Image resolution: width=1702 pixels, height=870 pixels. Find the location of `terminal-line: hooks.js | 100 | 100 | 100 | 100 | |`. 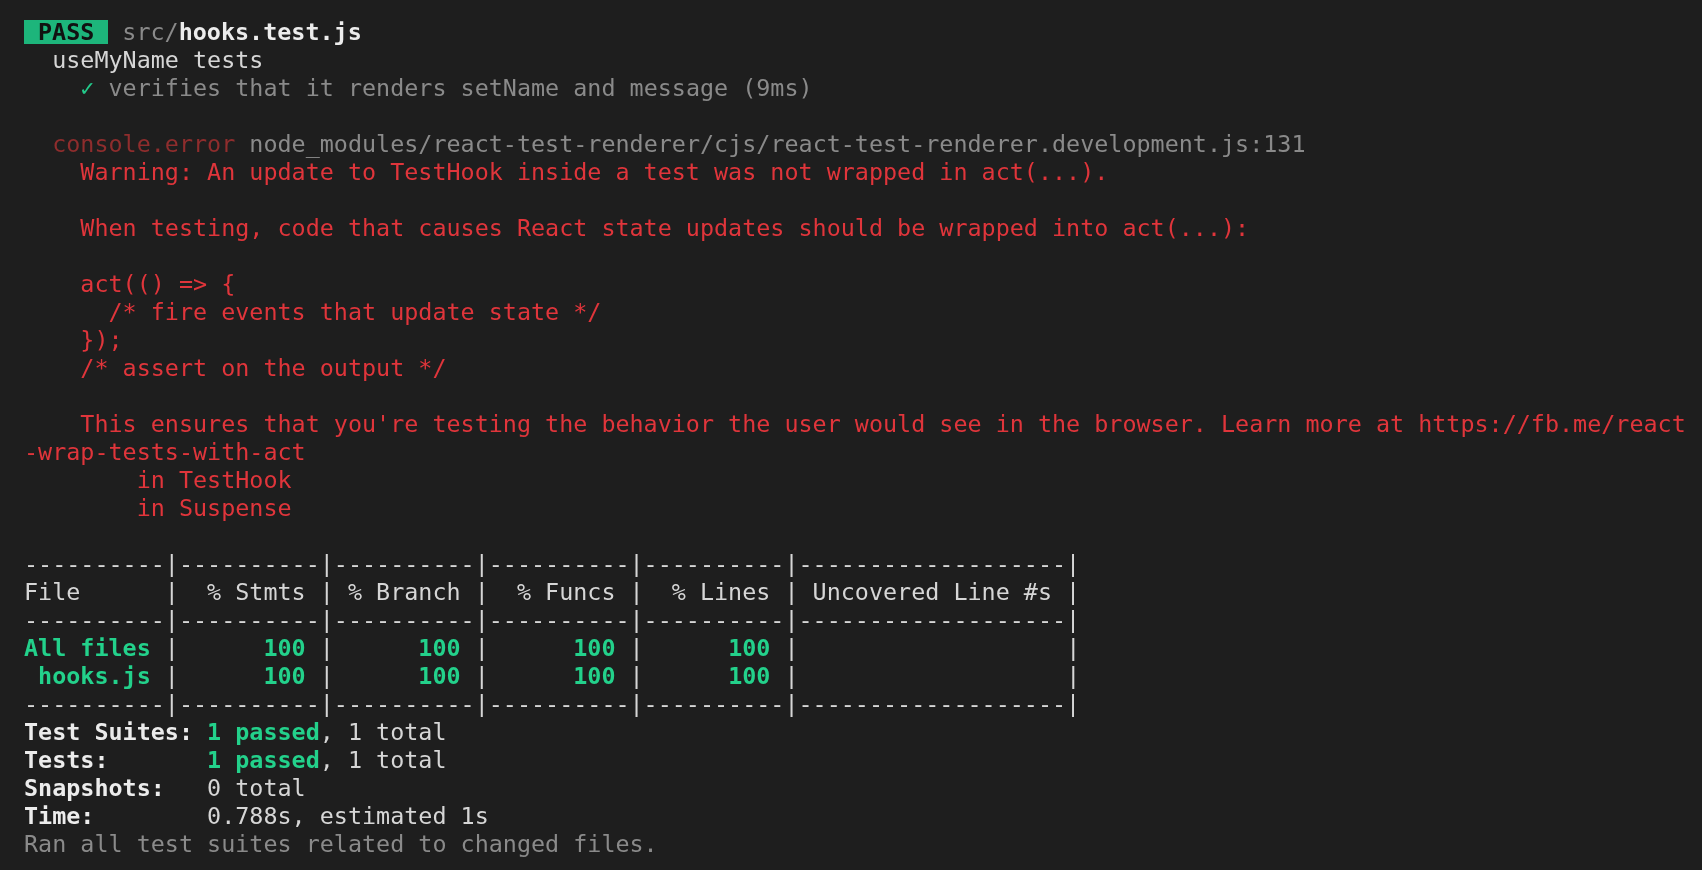

terminal-line: hooks.js | 100 | 100 | 100 | 100 | | is located at coordinates (559, 676).